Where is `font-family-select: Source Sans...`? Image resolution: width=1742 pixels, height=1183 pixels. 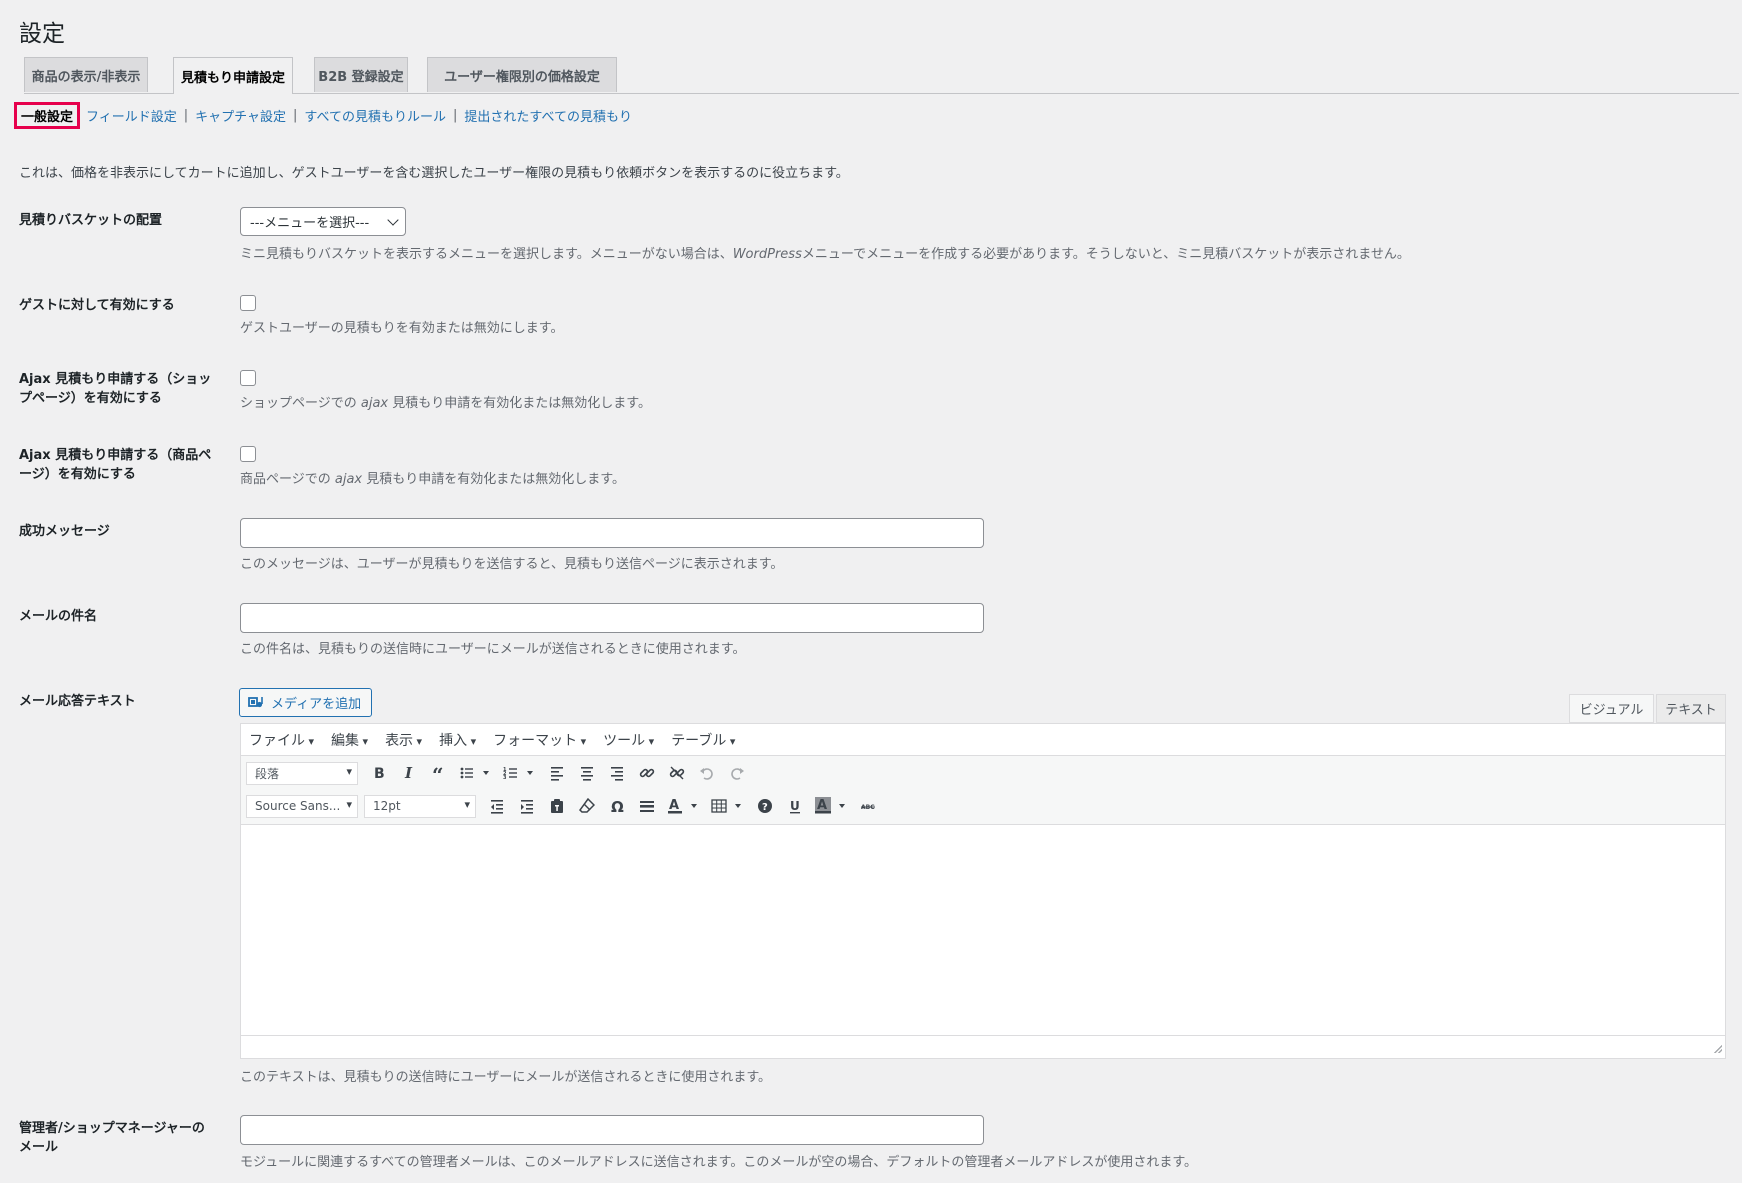
font-family-select: Source Sans... is located at coordinates (302, 806).